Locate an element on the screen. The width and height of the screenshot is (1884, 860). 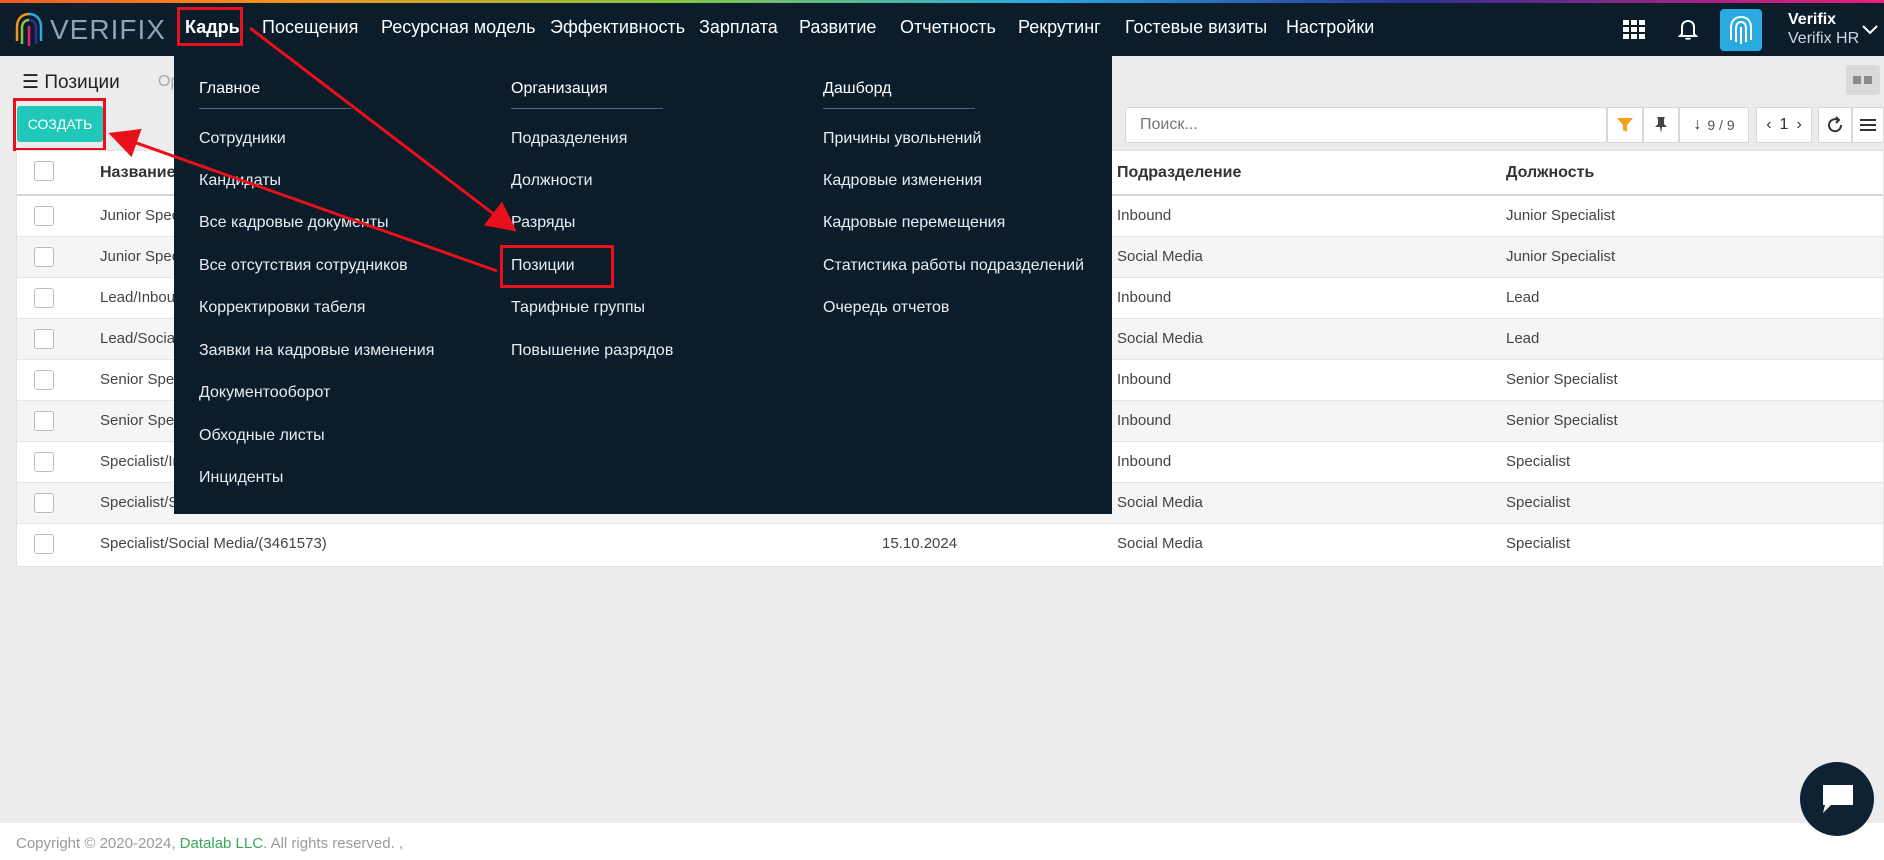
user-company: Verifix HR is located at coordinates (1823, 39).